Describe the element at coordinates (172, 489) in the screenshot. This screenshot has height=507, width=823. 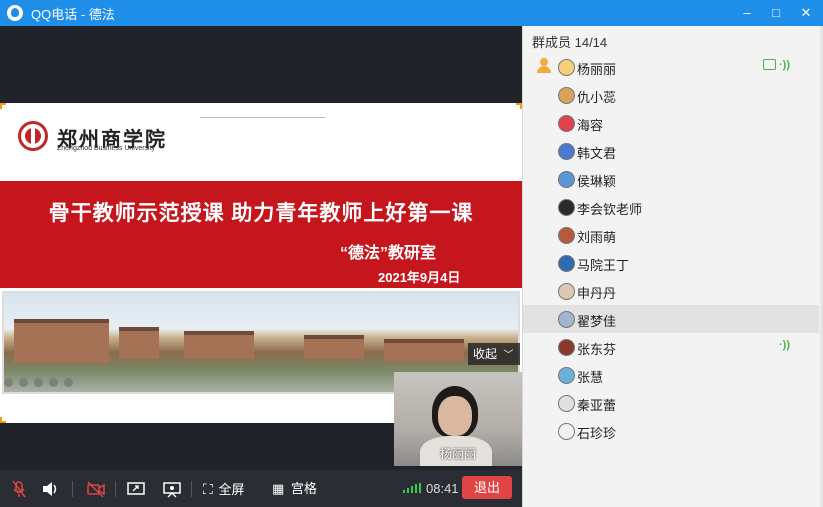
I see `presentation-icon` at that location.